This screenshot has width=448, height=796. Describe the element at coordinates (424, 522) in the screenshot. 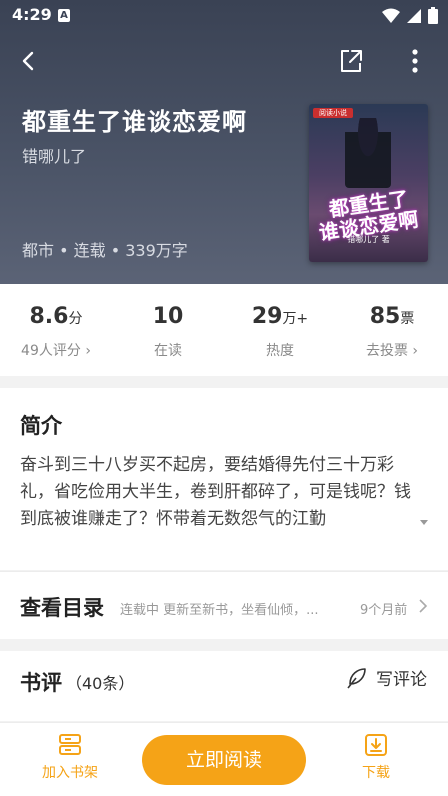

I see `expand-caret-icon` at that location.